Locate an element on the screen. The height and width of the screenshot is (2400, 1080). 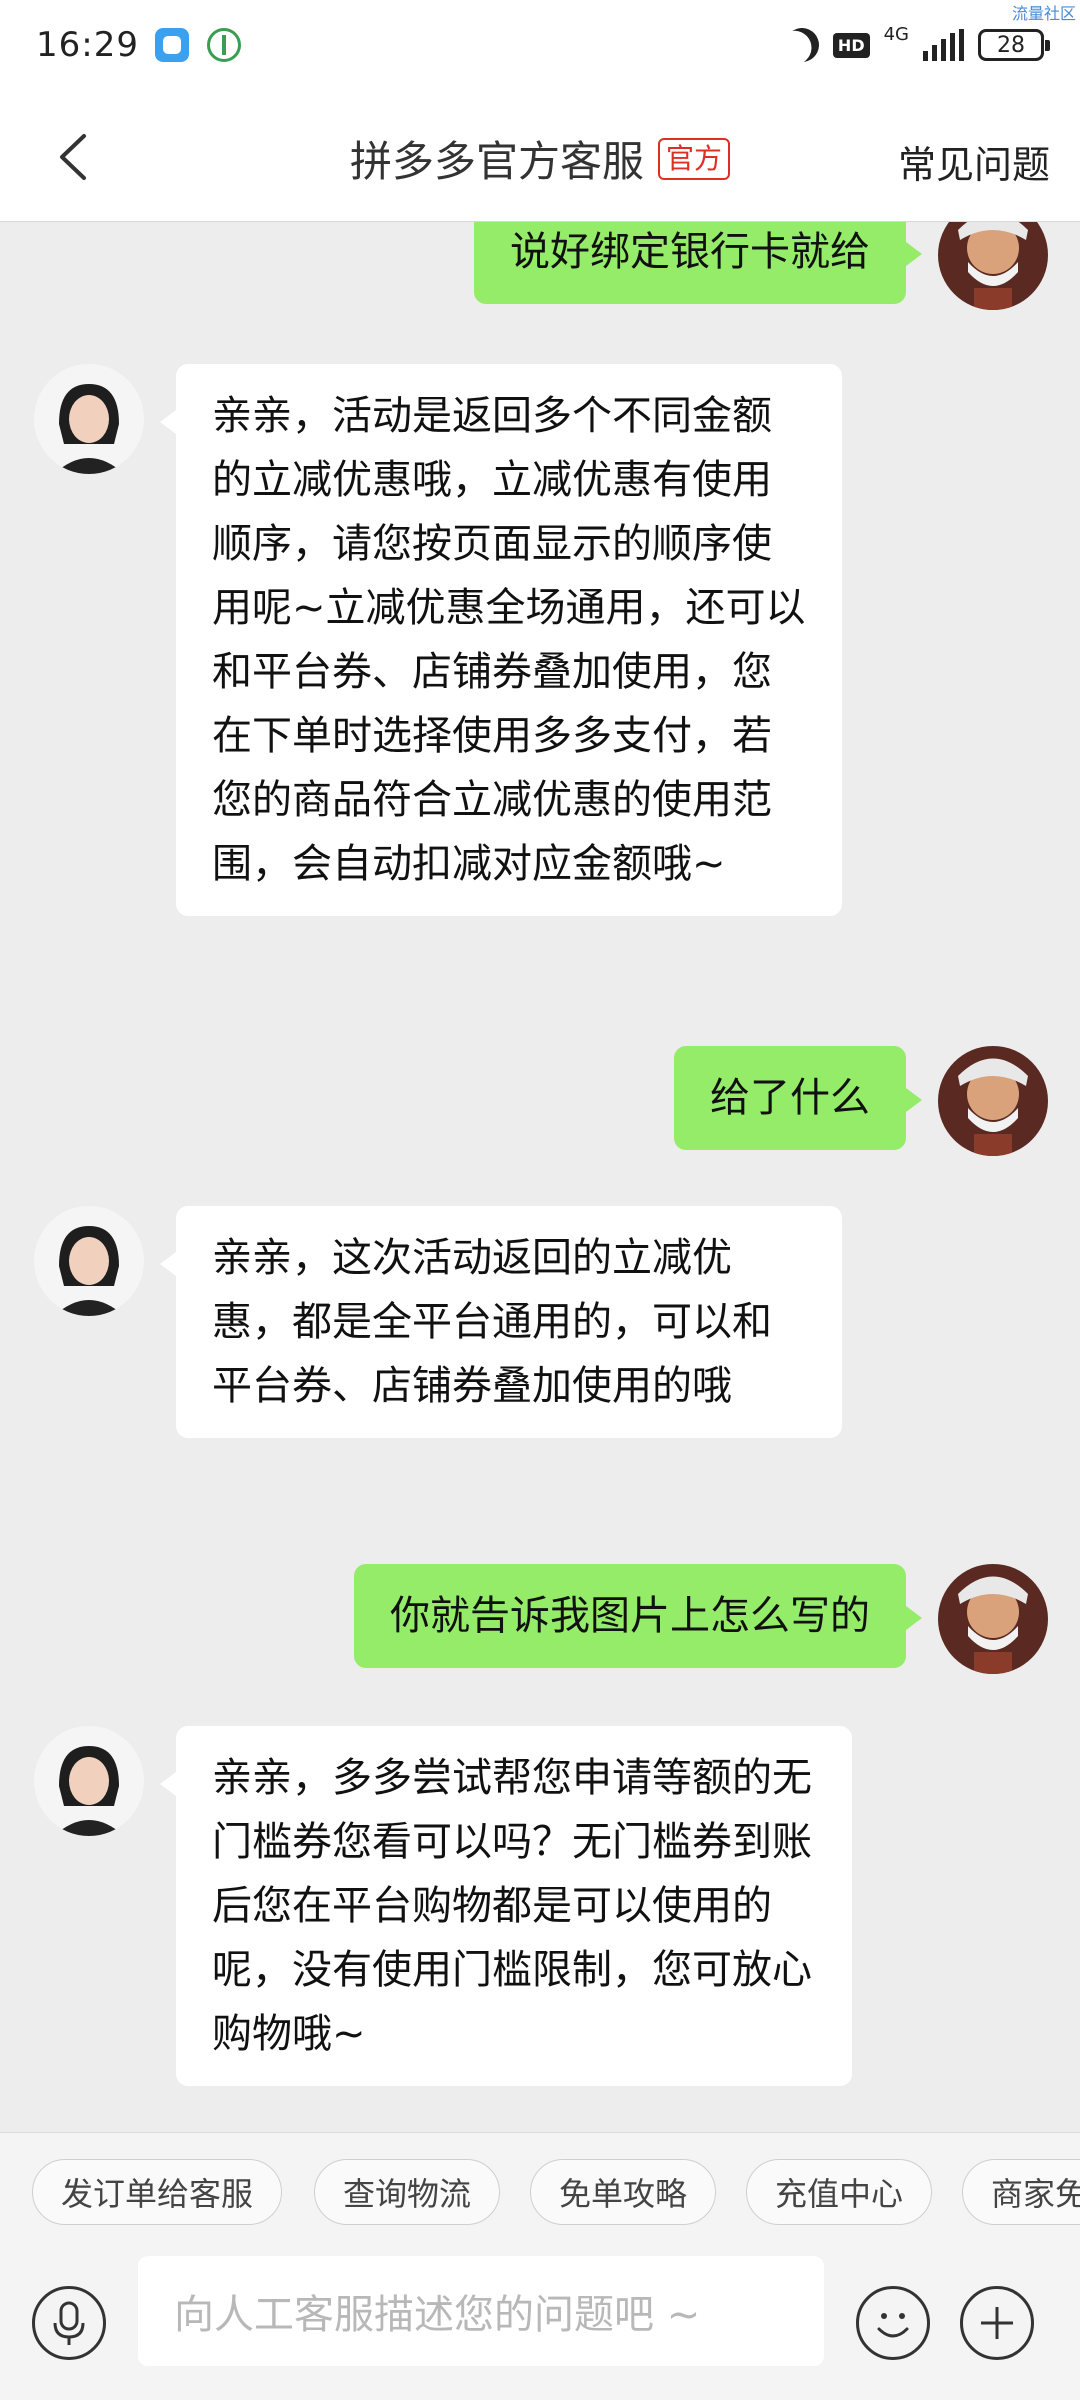
plus-icon is located at coordinates (997, 2323).